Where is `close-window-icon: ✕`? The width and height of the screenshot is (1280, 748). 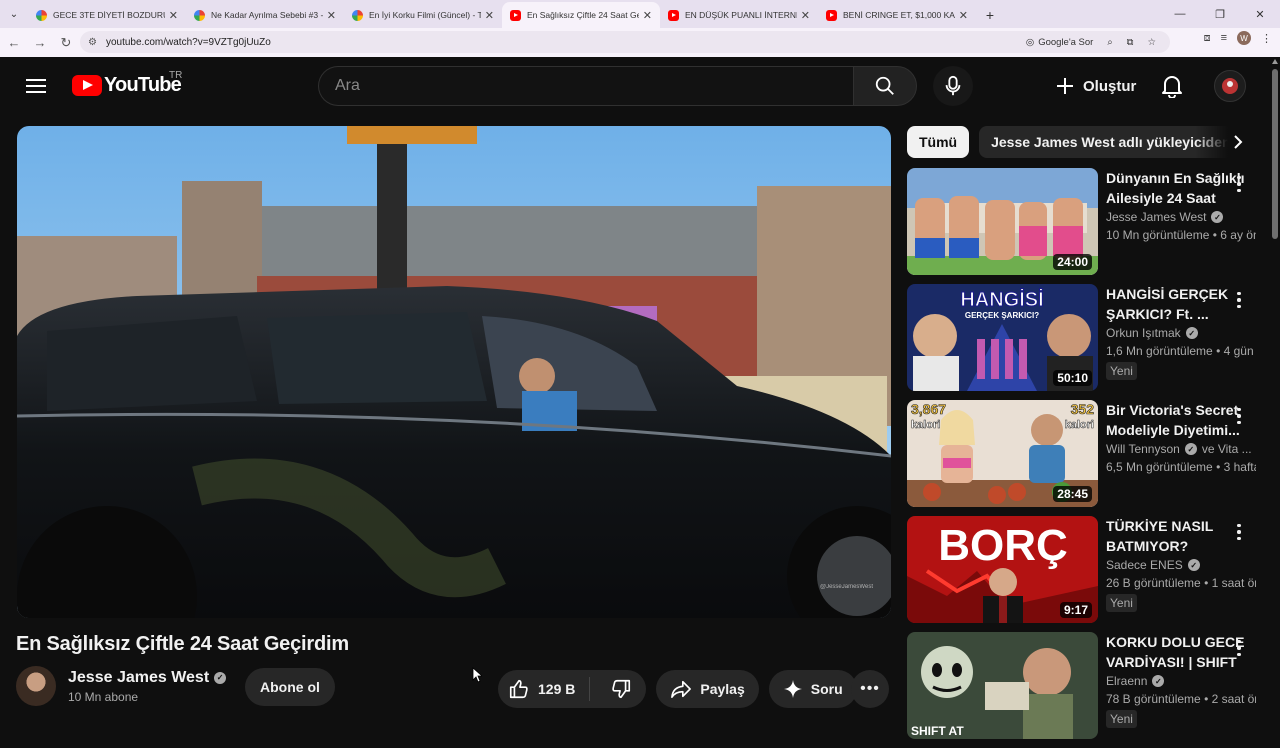 close-window-icon: ✕ is located at coordinates (1260, 14).